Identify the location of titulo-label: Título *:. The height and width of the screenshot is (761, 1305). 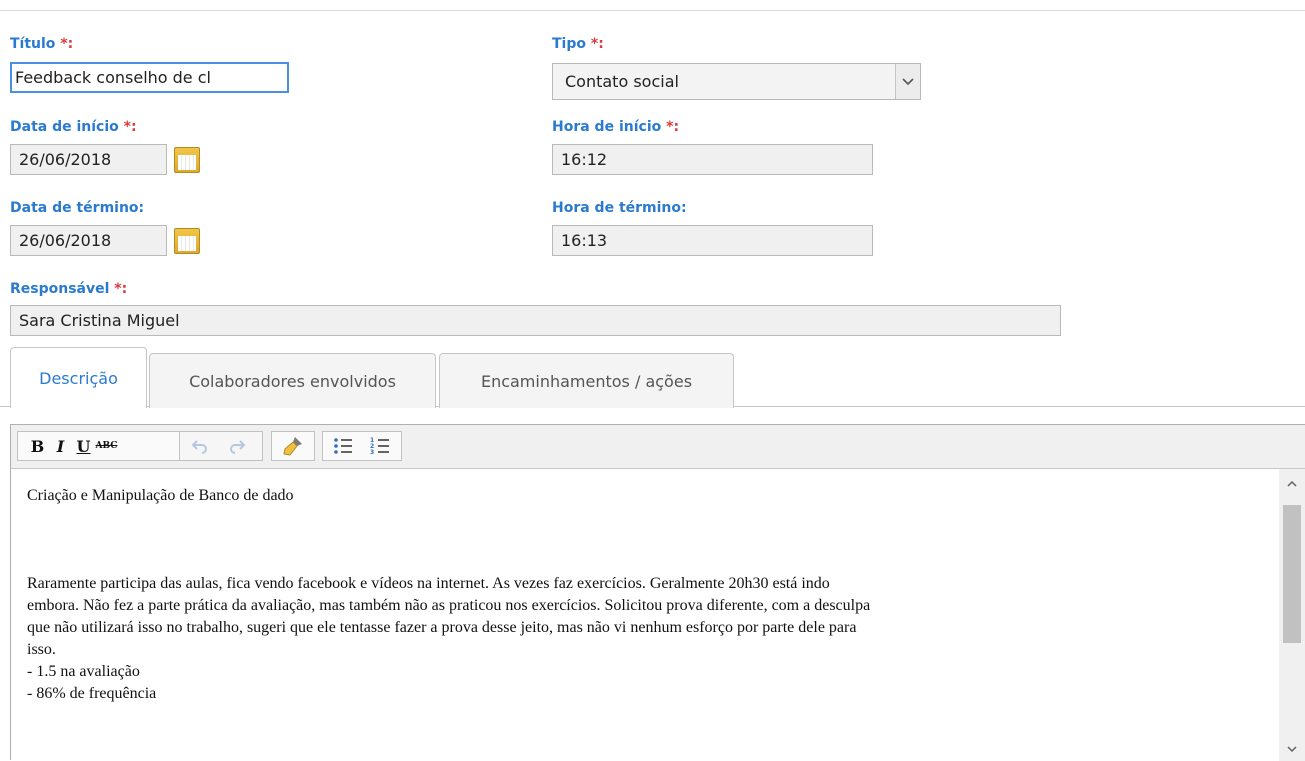
(42, 44).